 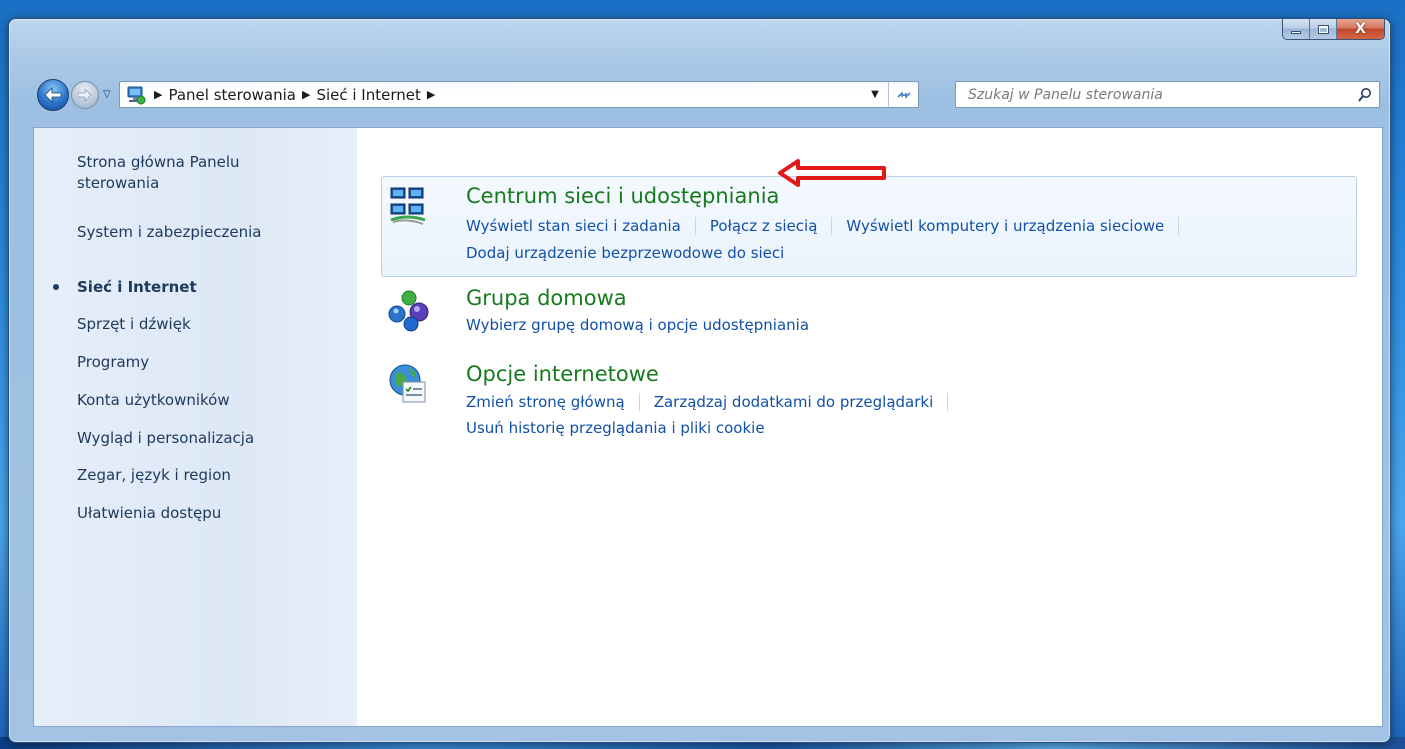 What do you see at coordinates (1296, 29) in the screenshot?
I see `minimize-button` at bounding box center [1296, 29].